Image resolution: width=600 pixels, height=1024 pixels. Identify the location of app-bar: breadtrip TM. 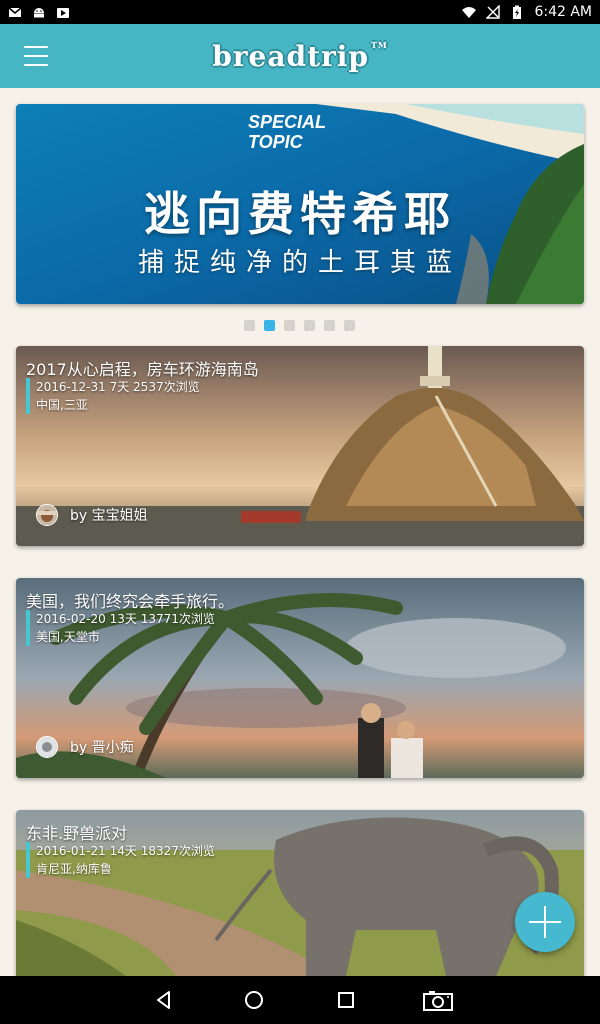
(300, 56).